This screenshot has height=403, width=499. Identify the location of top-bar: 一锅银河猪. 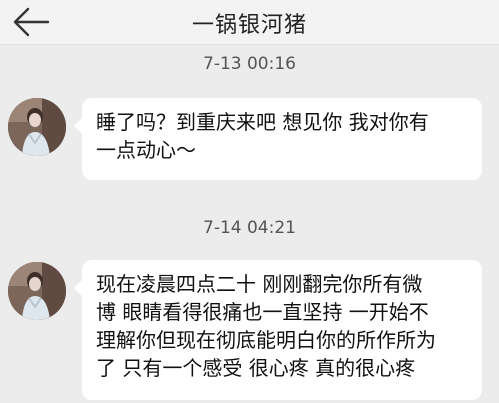
(249, 22).